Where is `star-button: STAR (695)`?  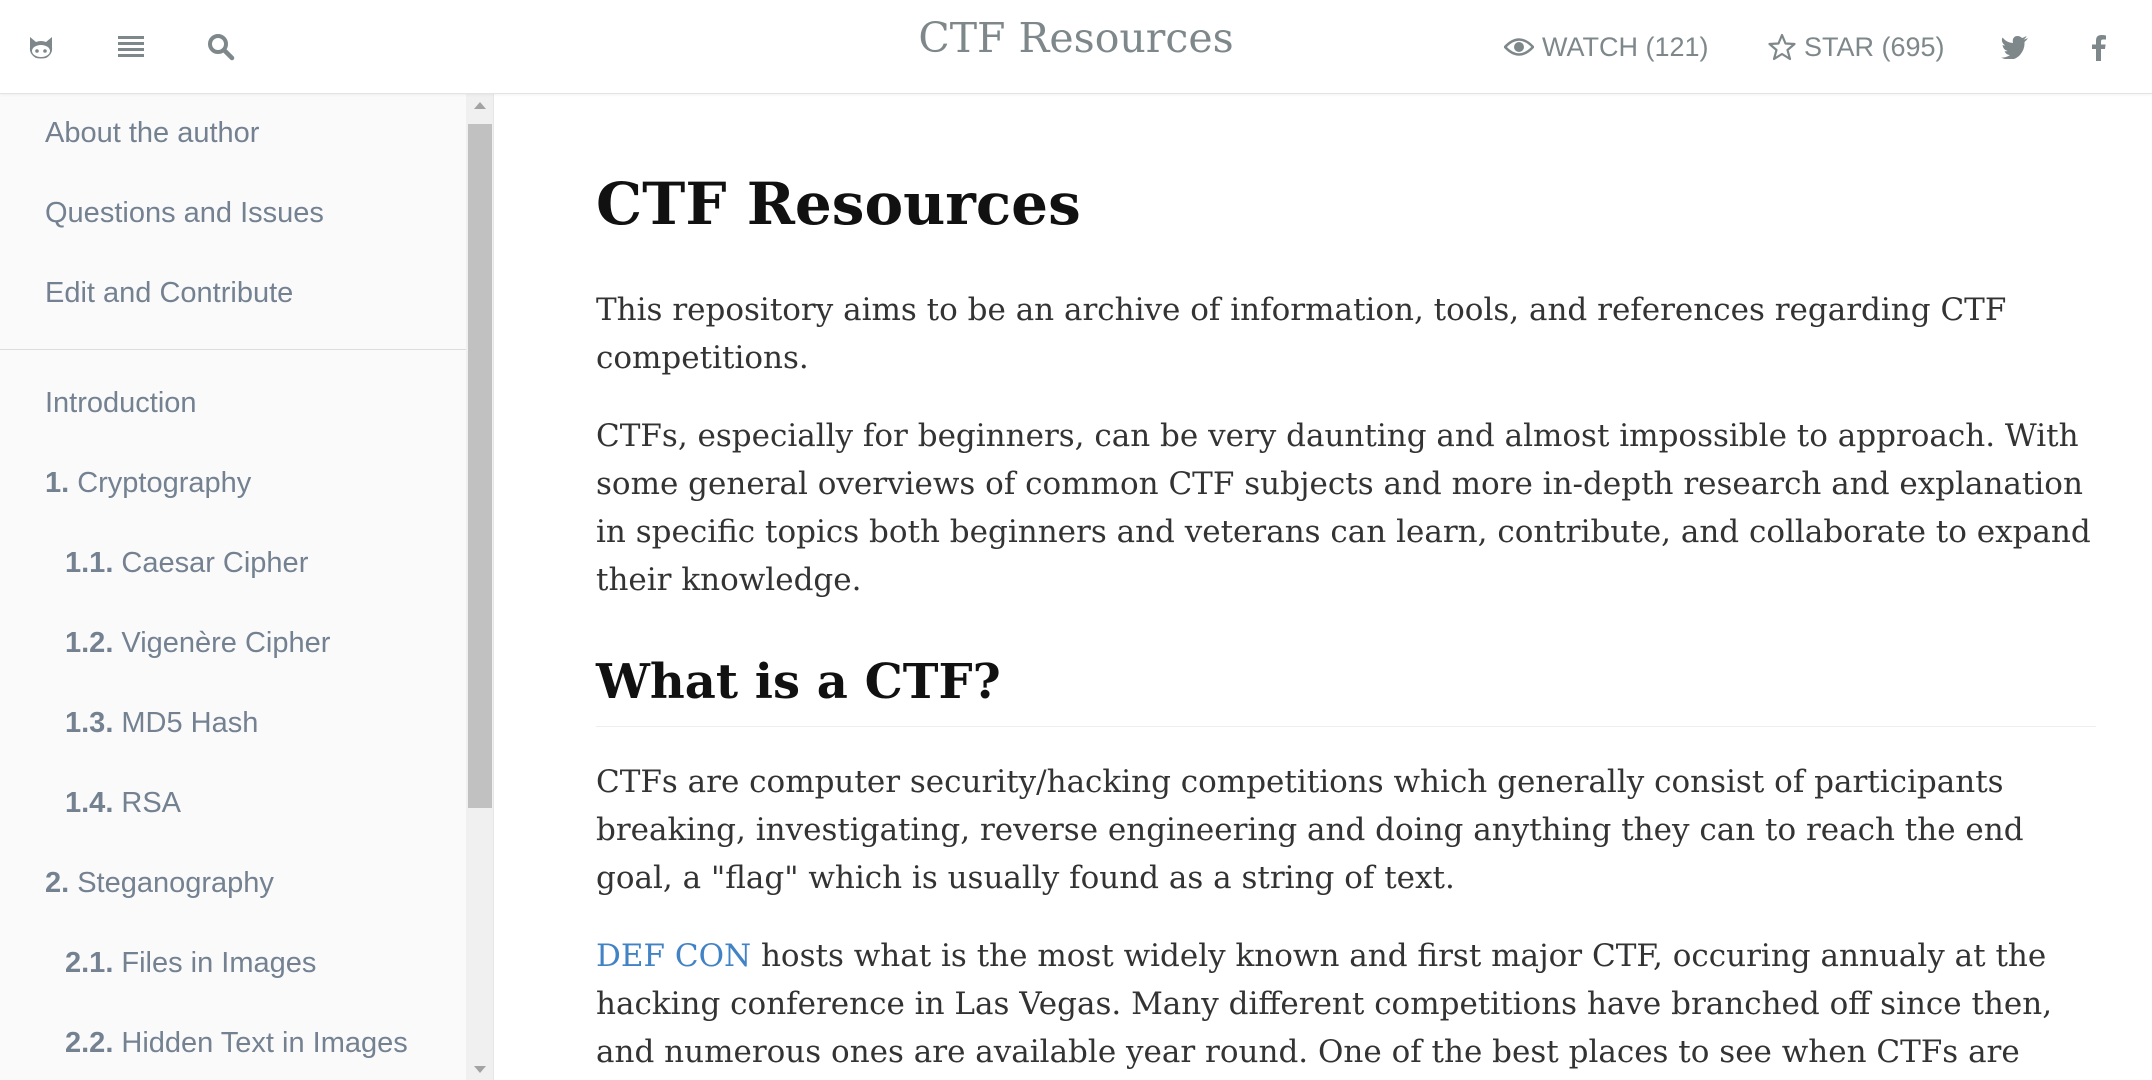
star-button: STAR (695) is located at coordinates (1856, 47).